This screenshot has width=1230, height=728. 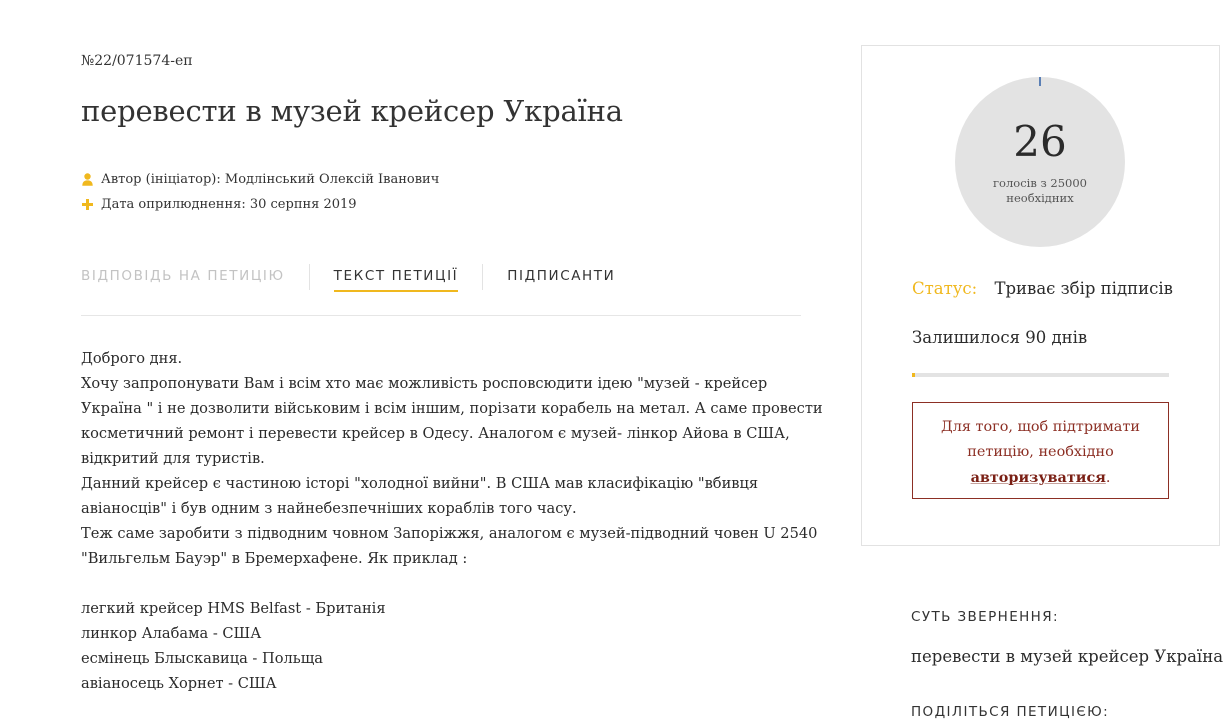 I want to click on vote-counter: 26 голосів з 25000 необхідних, so click(x=1040, y=162).